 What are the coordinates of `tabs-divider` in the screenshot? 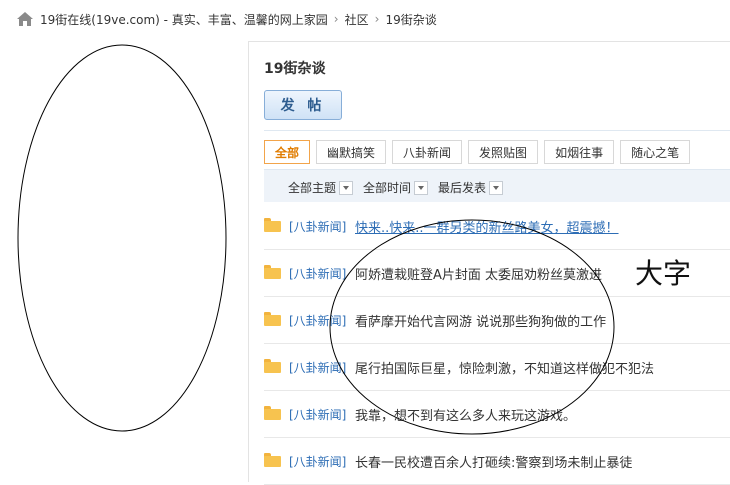 It's located at (497, 130).